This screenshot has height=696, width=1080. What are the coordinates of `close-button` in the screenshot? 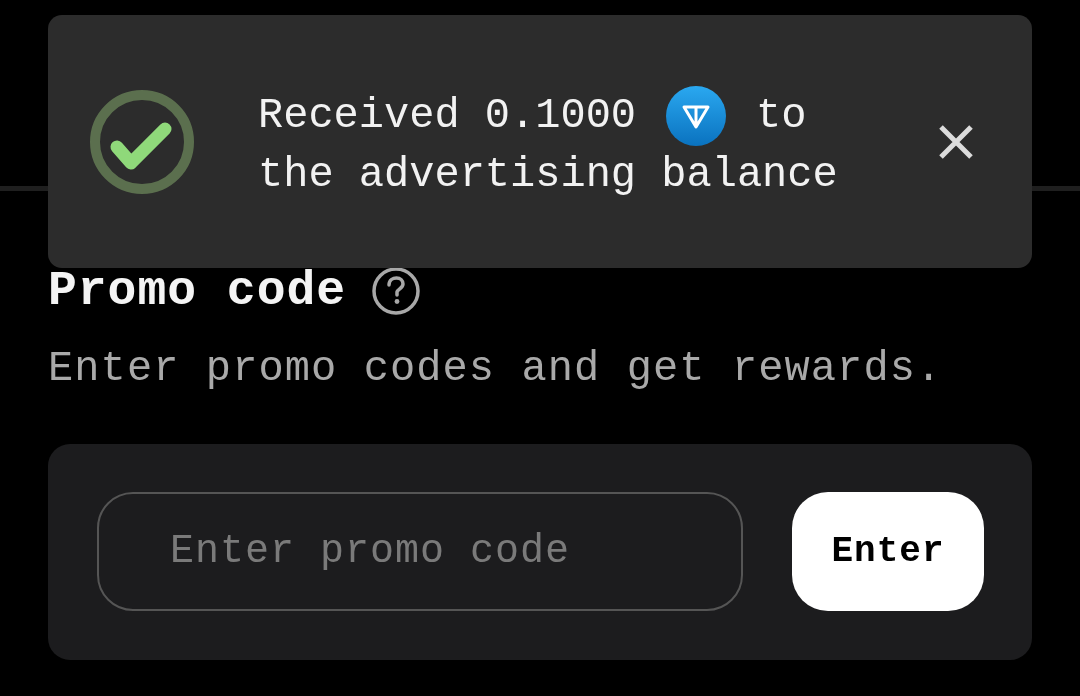 It's located at (956, 141).